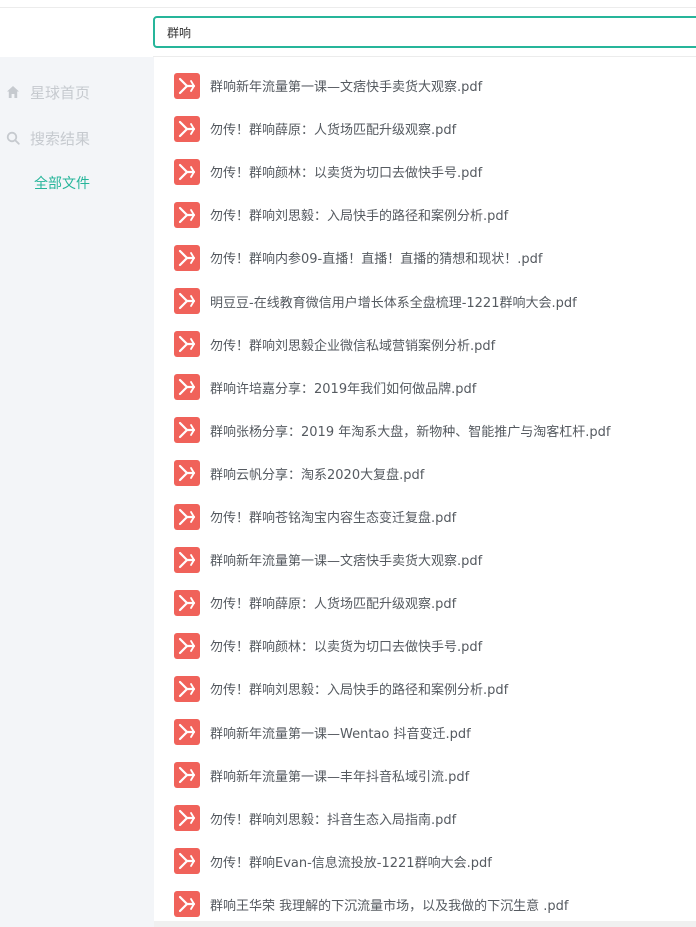 The height and width of the screenshot is (927, 696). What do you see at coordinates (60, 92) in the screenshot?
I see `sidebar-item-label: 星球首页` at bounding box center [60, 92].